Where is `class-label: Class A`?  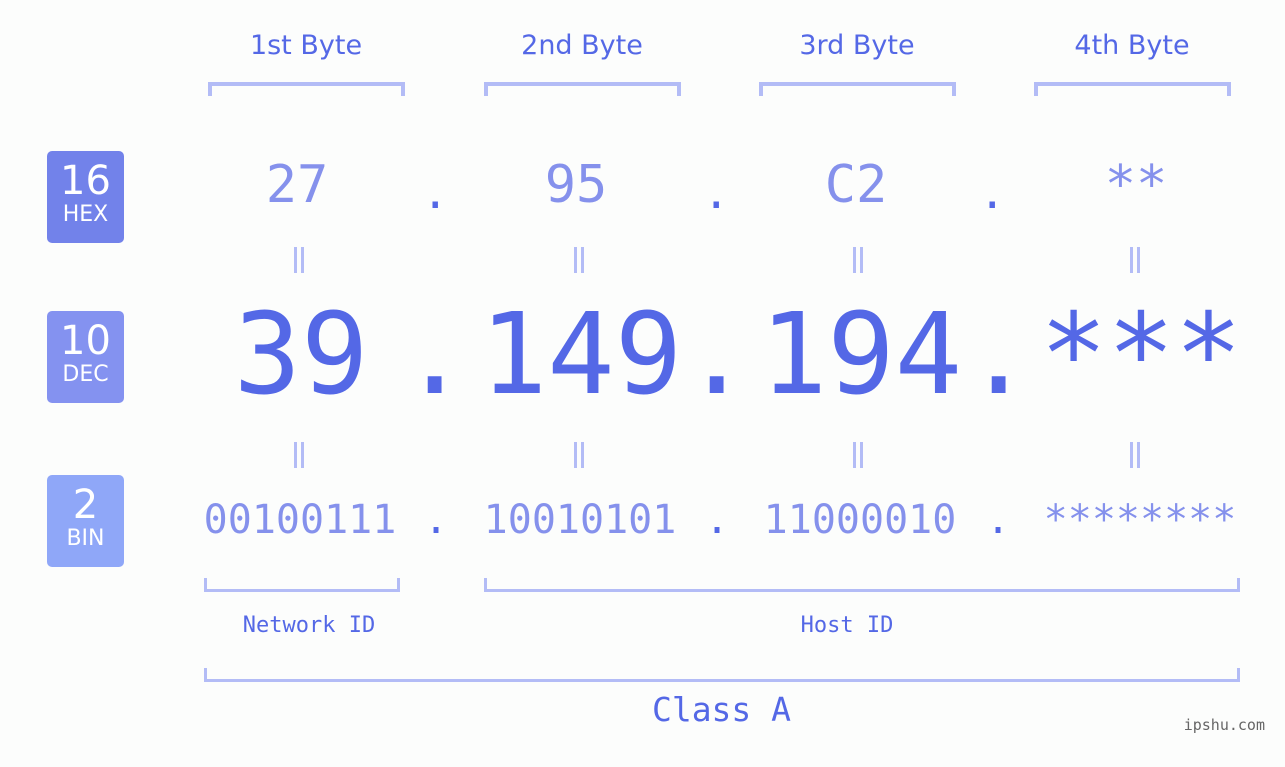 class-label: Class A is located at coordinates (721, 709).